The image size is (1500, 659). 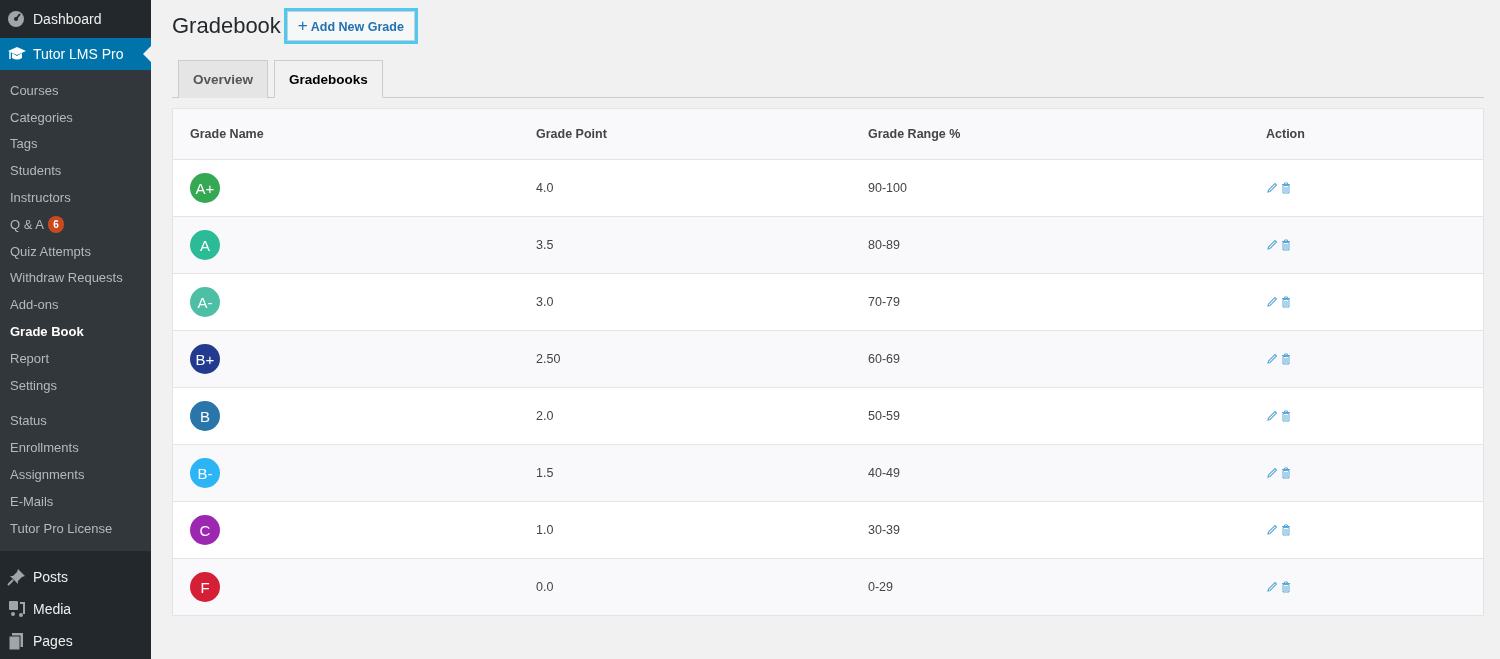 I want to click on table-cell-text: 30-39, so click(x=884, y=530).